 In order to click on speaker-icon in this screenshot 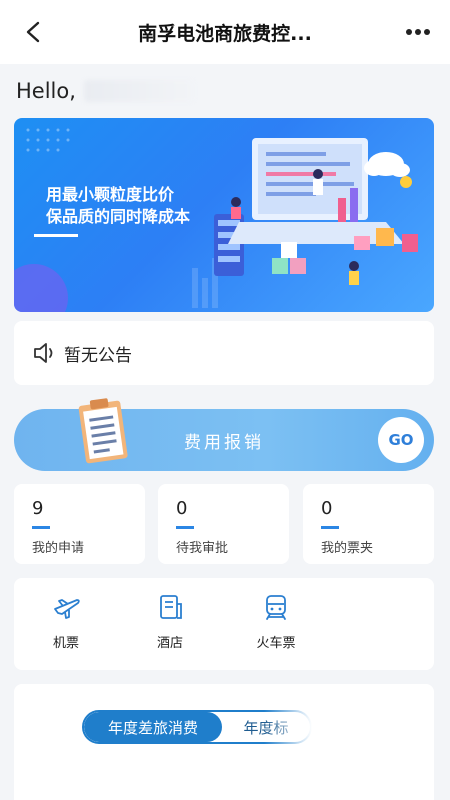, I will do `click(43, 353)`.